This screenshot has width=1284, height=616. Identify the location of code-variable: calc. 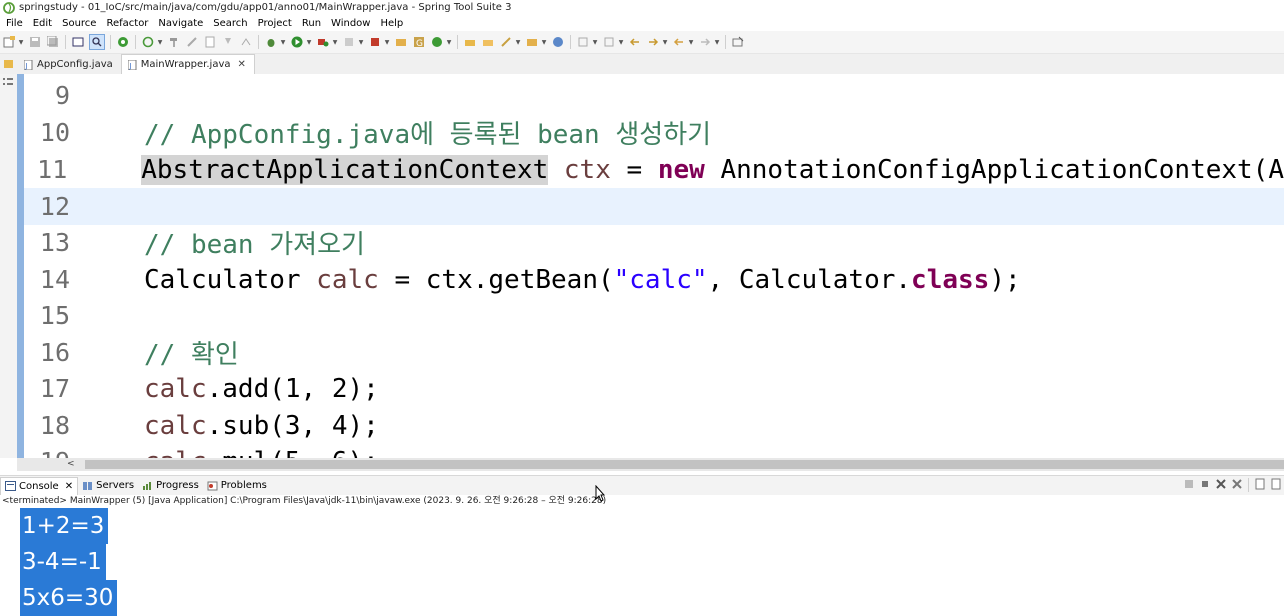
(175, 425).